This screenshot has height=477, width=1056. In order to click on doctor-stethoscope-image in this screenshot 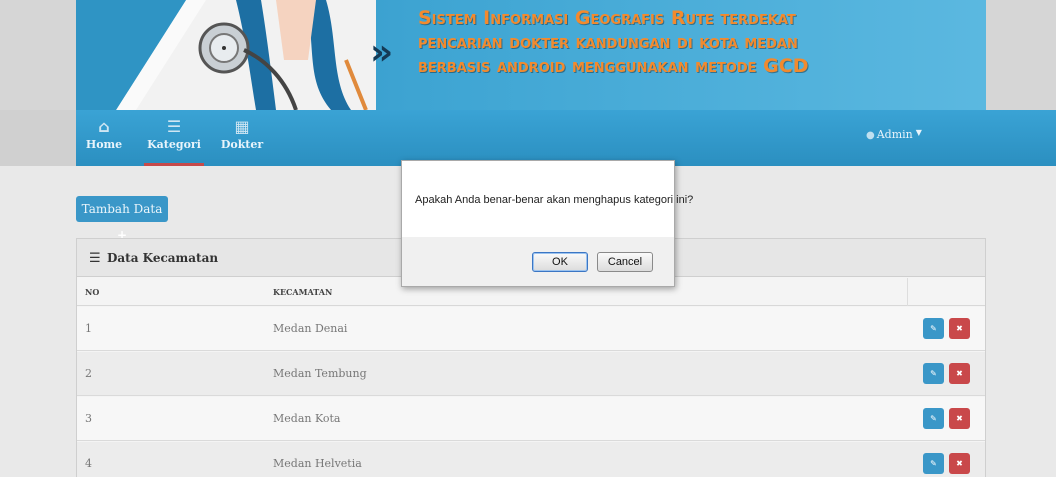, I will do `click(226, 55)`.